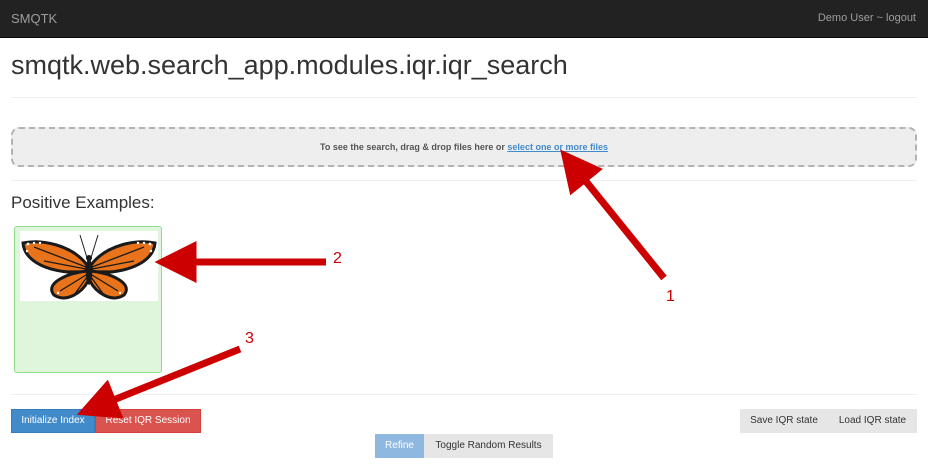  What do you see at coordinates (249, 338) in the screenshot?
I see `annotation-number-3: 3` at bounding box center [249, 338].